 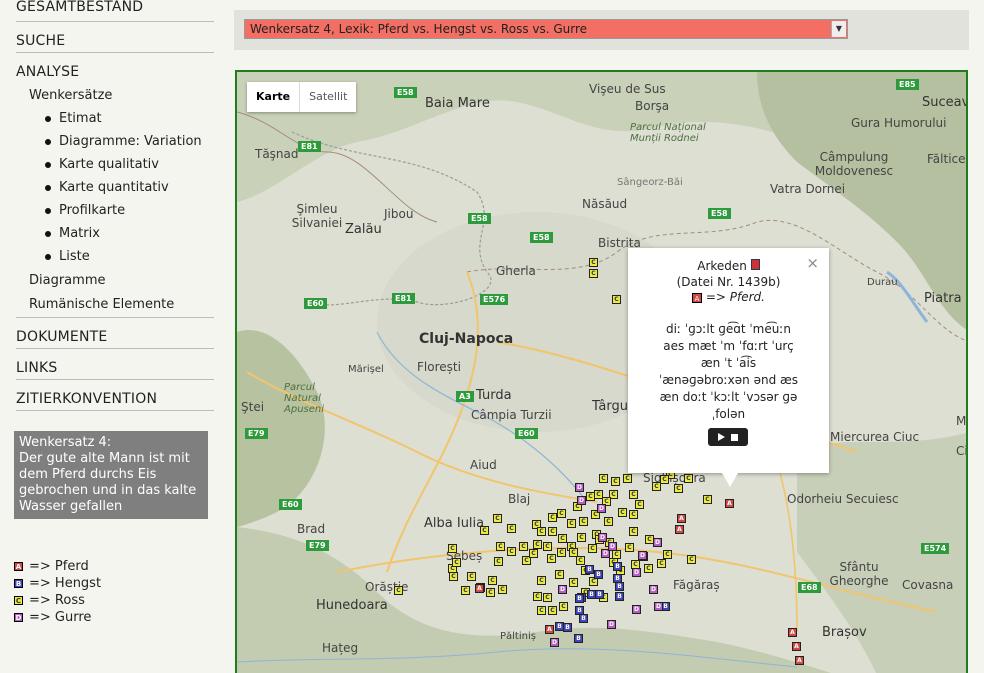 What do you see at coordinates (721, 437) in the screenshot?
I see `play-icon` at bounding box center [721, 437].